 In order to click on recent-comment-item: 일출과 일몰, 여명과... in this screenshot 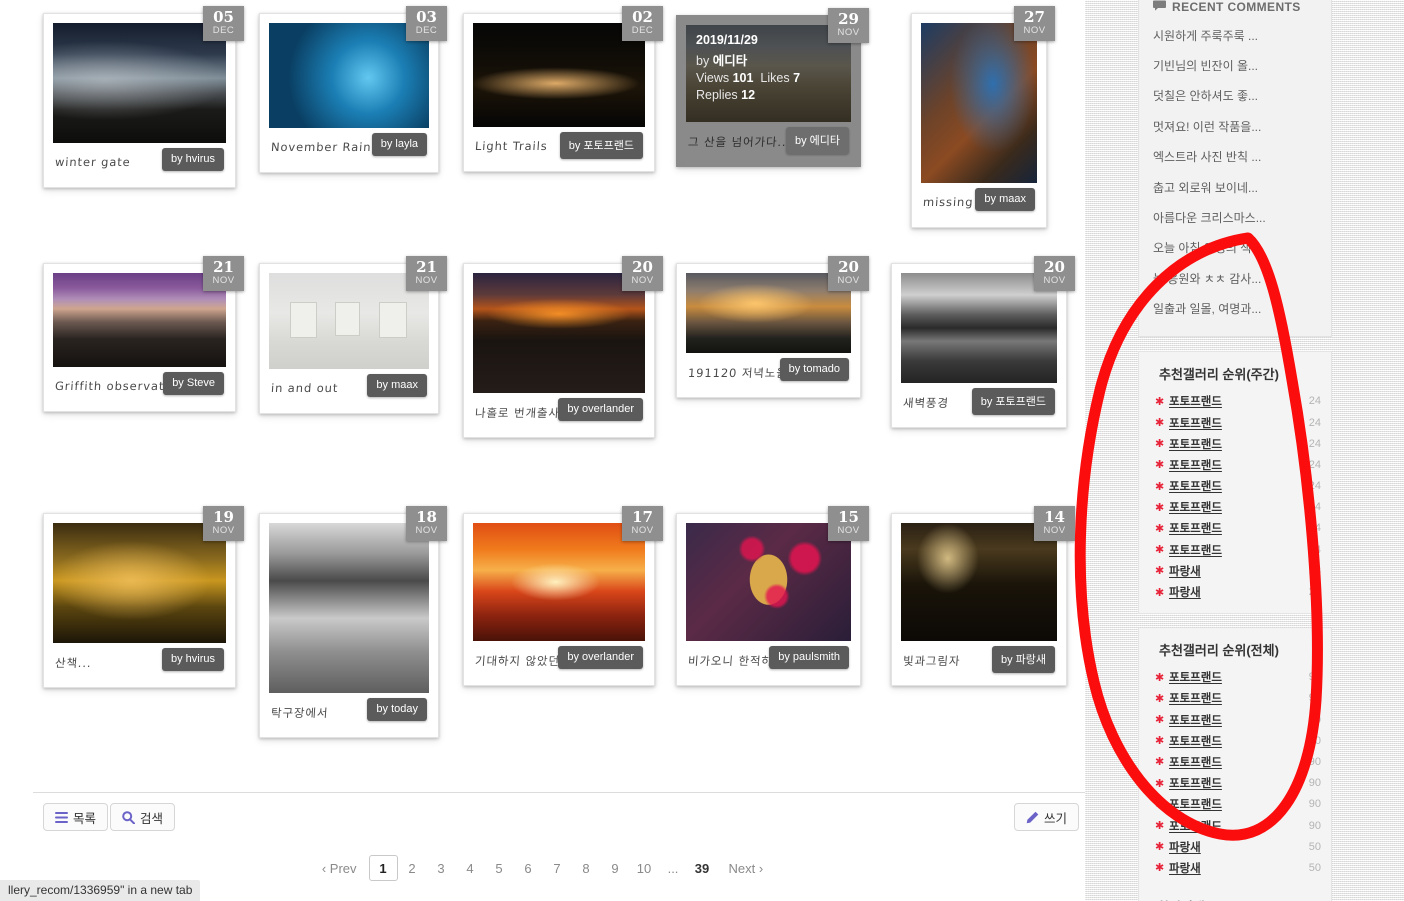, I will do `click(1235, 308)`.